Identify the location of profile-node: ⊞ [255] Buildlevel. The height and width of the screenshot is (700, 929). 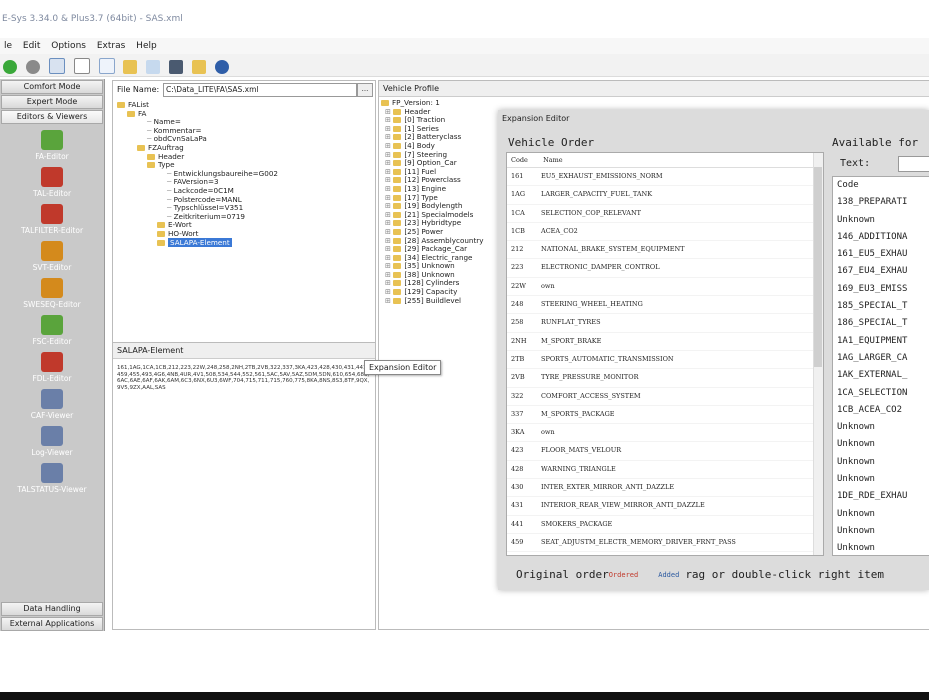
(441, 301).